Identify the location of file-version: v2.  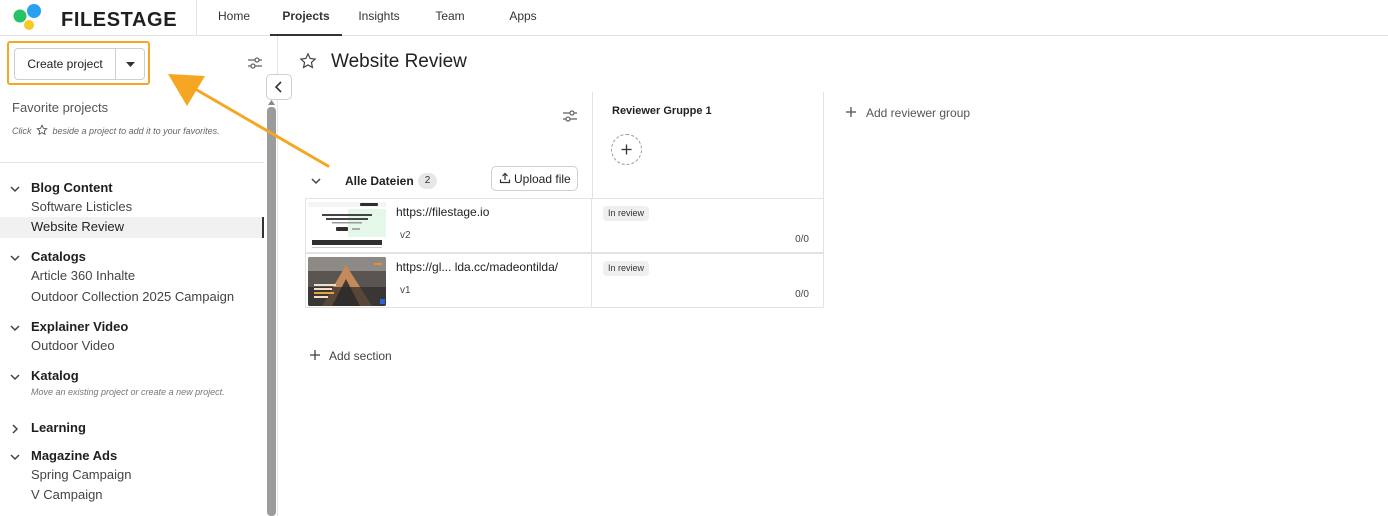
(405, 235).